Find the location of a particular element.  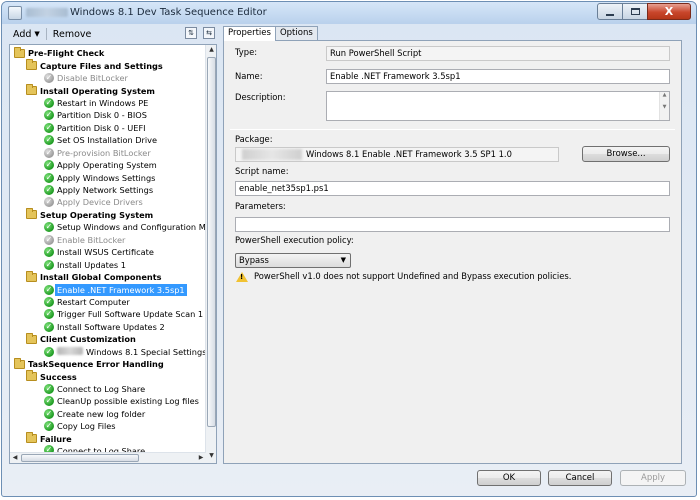

name-label: Name: is located at coordinates (249, 76).